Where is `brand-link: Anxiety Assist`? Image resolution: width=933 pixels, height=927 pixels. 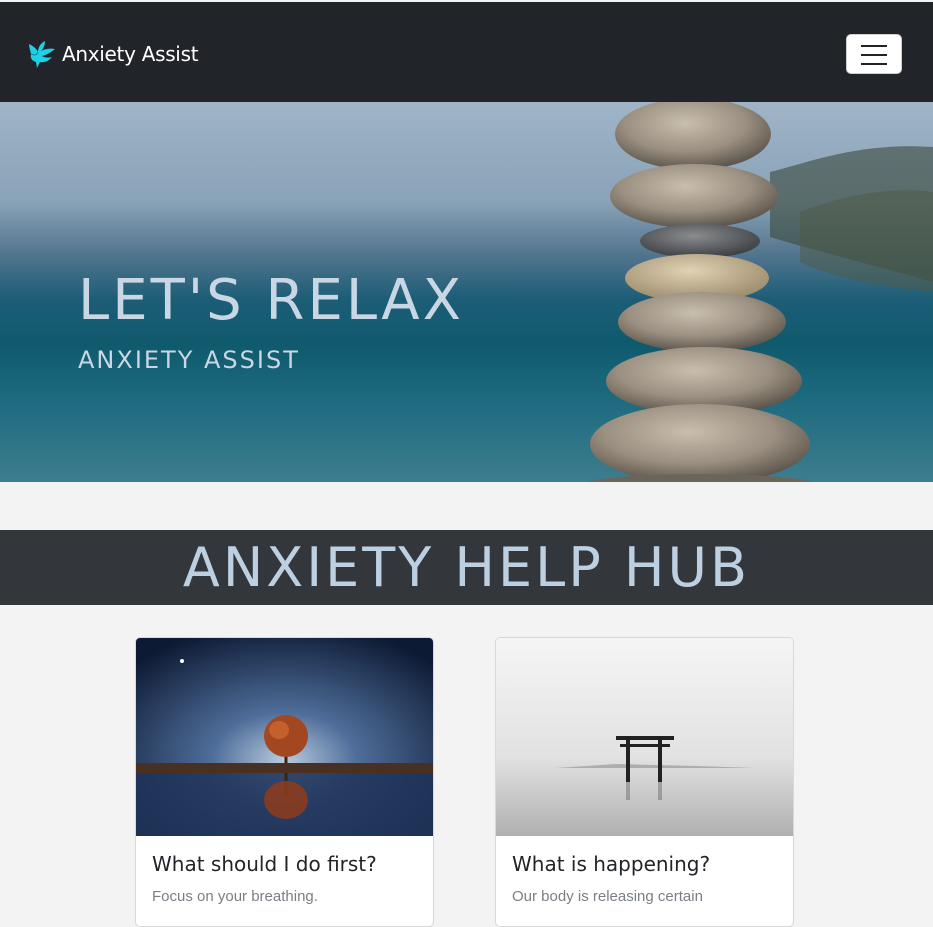
brand-link: Anxiety Assist is located at coordinates (112, 54).